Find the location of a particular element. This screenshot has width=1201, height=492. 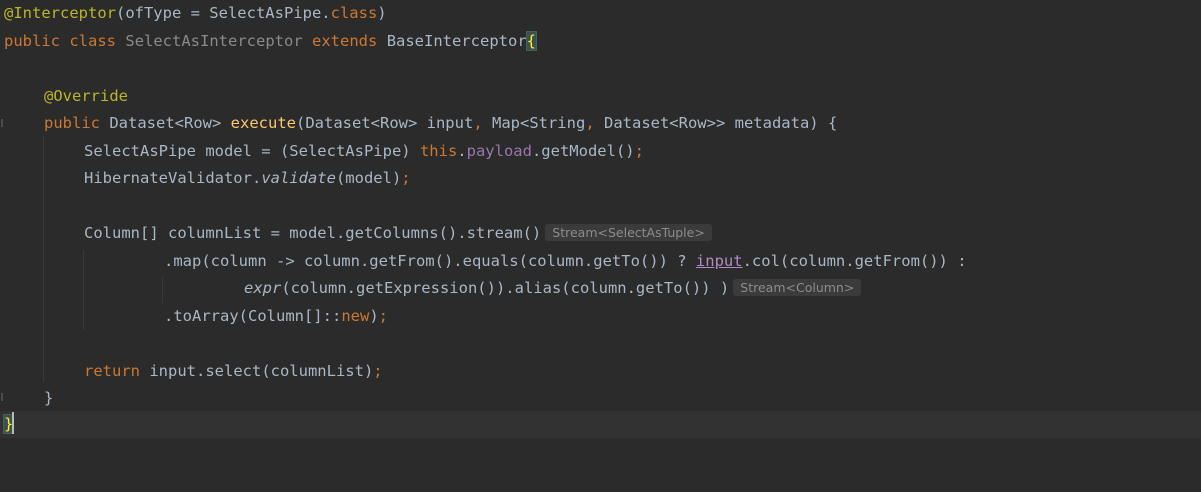

code-text: } is located at coordinates (49, 398).